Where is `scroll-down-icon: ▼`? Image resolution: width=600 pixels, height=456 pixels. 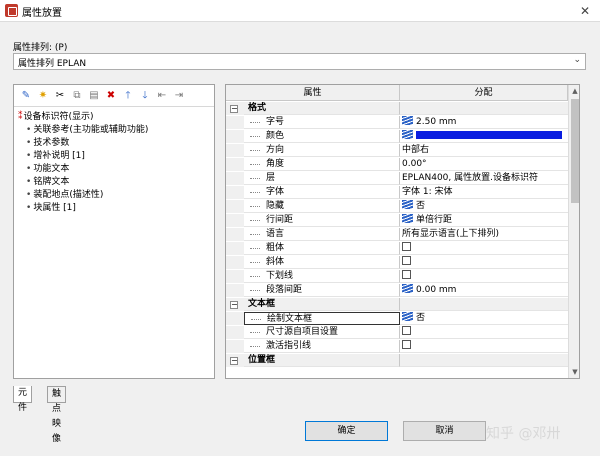 scroll-down-icon: ▼ is located at coordinates (574, 372).